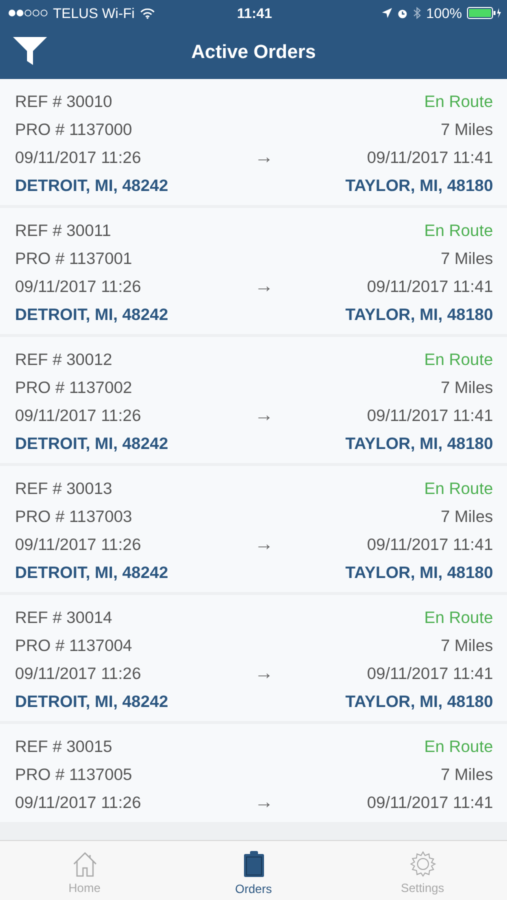 This screenshot has width=507, height=900. Describe the element at coordinates (253, 864) in the screenshot. I see `clipboard-icon` at that location.